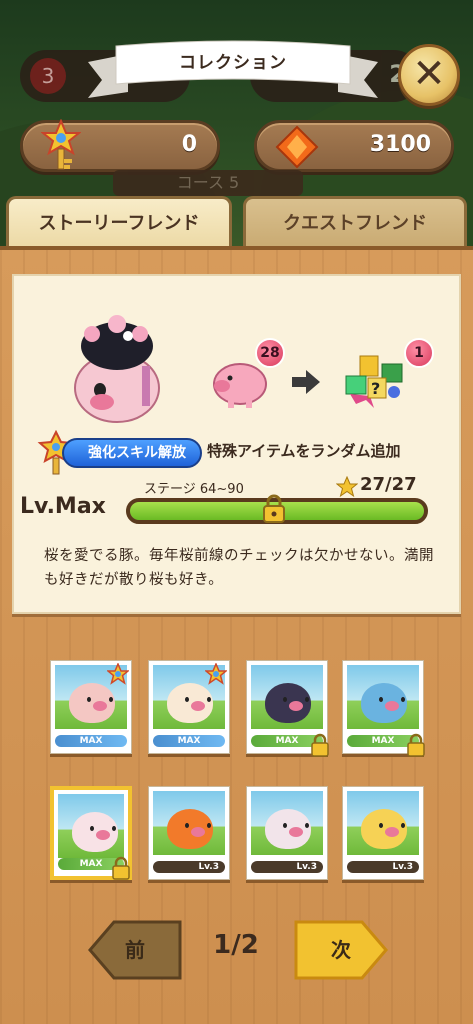 This screenshot has height=1024, width=473. I want to click on arrow-right-icon, so click(306, 382).